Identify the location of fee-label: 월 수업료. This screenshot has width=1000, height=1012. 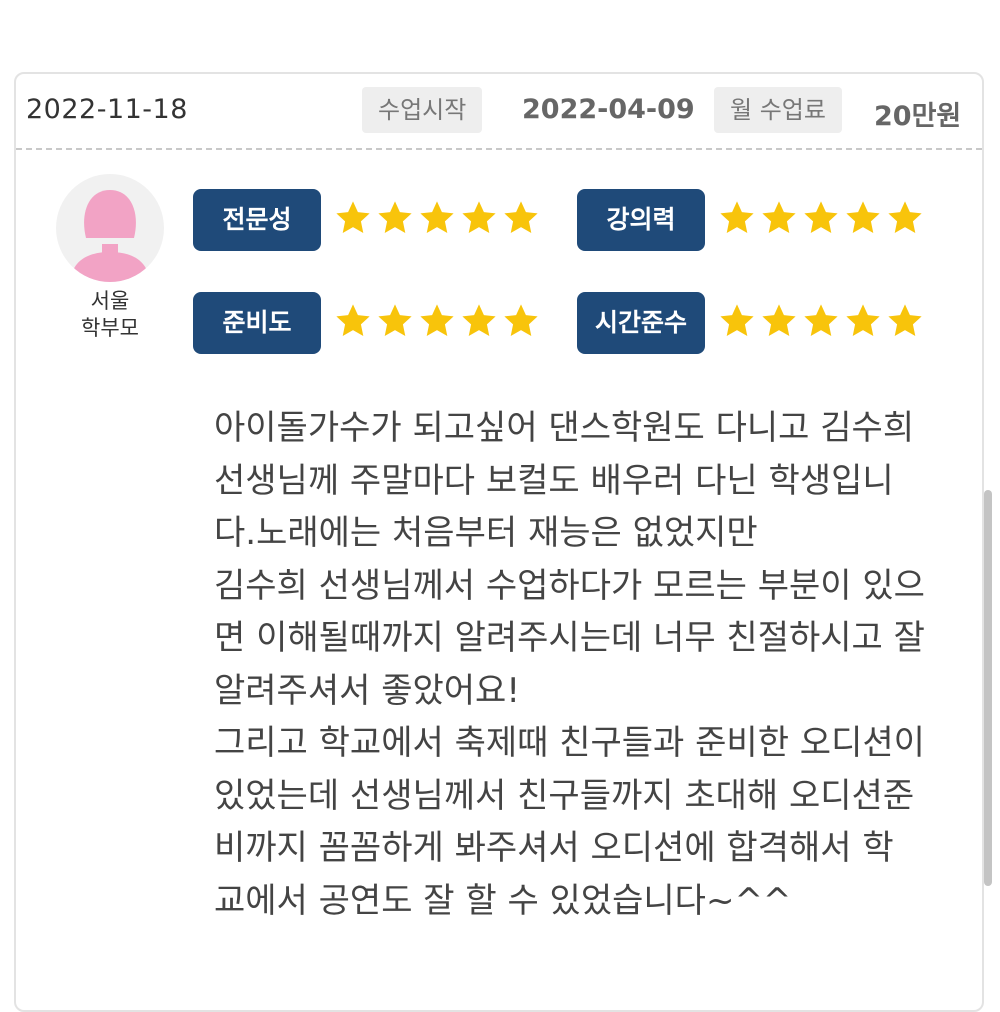
(778, 110).